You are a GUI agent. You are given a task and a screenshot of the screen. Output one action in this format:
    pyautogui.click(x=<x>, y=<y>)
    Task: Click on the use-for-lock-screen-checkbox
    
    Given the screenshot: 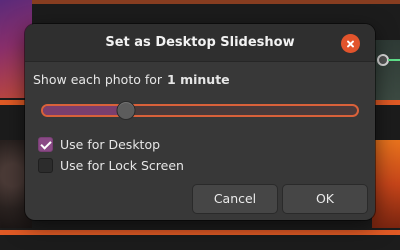 What is the action you would take?
    pyautogui.click(x=45, y=165)
    